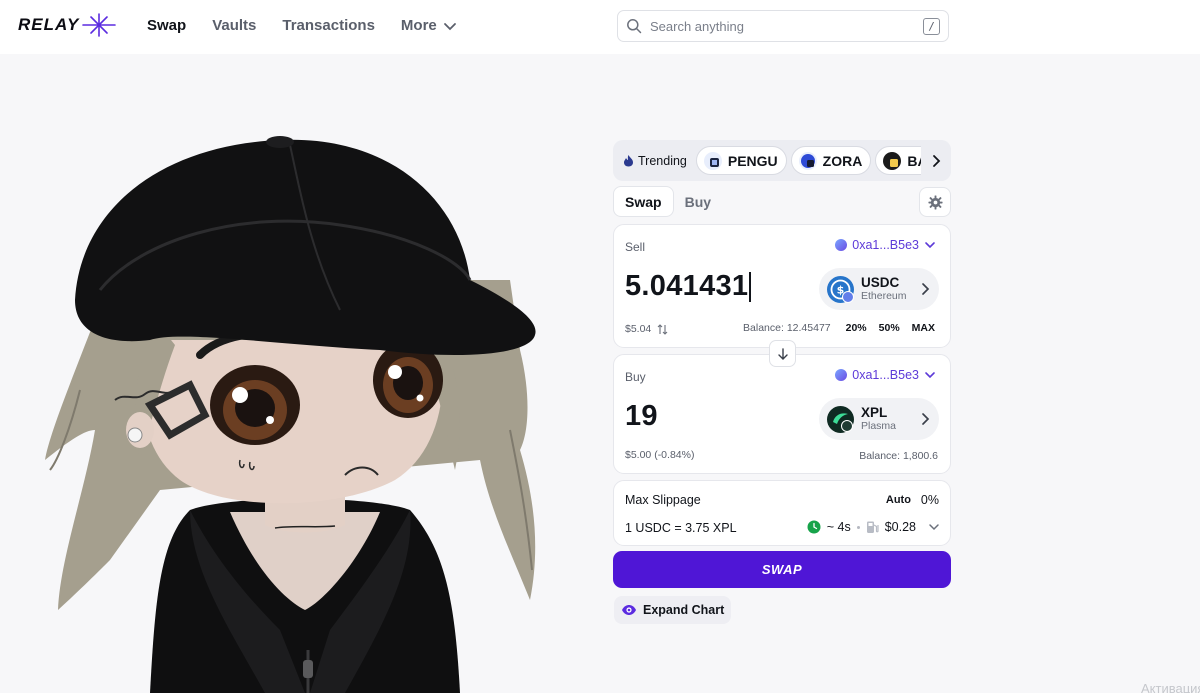 The height and width of the screenshot is (693, 1200). I want to click on percent-20-button: 20%, so click(856, 328).